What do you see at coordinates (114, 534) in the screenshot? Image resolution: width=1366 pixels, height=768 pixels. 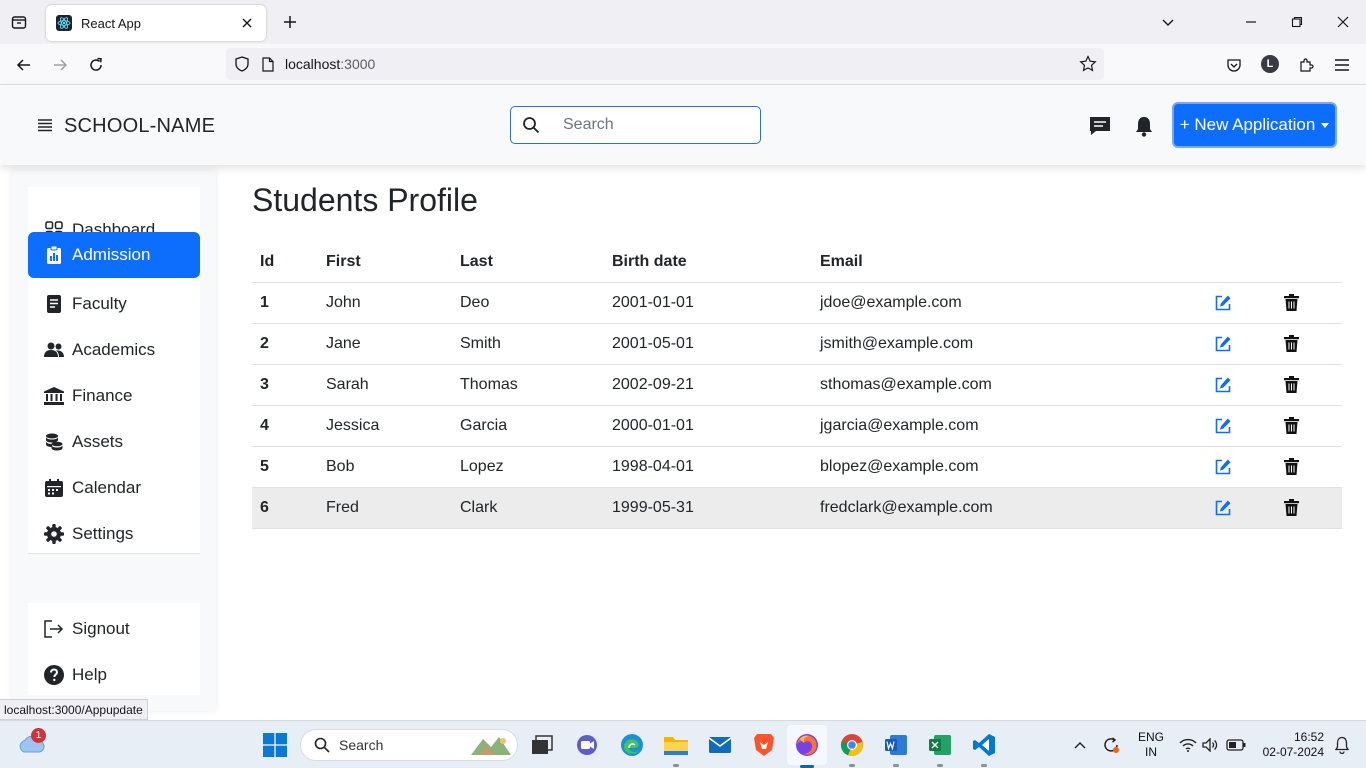 I see `sidebar-item-settings: Settings` at bounding box center [114, 534].